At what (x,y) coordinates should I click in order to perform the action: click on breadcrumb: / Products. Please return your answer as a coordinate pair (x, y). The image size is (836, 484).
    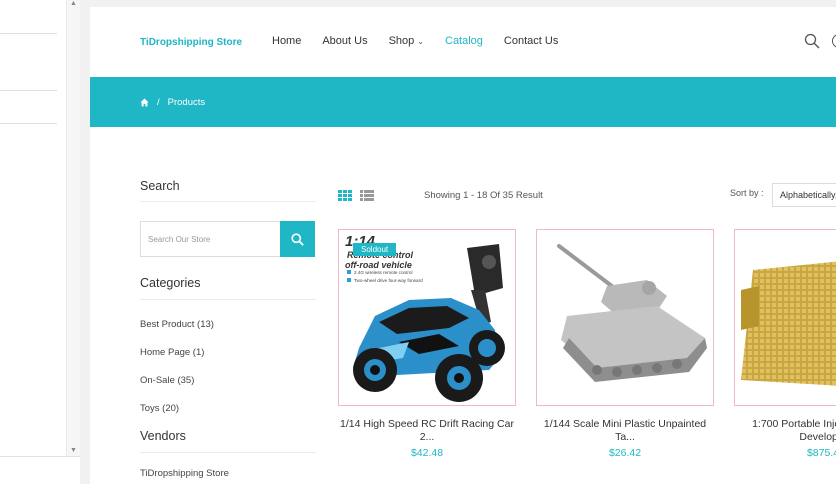
    Looking at the image, I should click on (172, 102).